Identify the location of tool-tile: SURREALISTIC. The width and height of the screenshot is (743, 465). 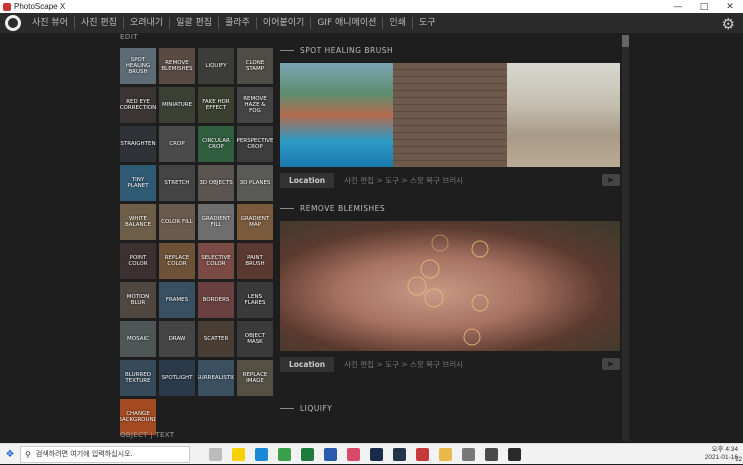
(216, 378).